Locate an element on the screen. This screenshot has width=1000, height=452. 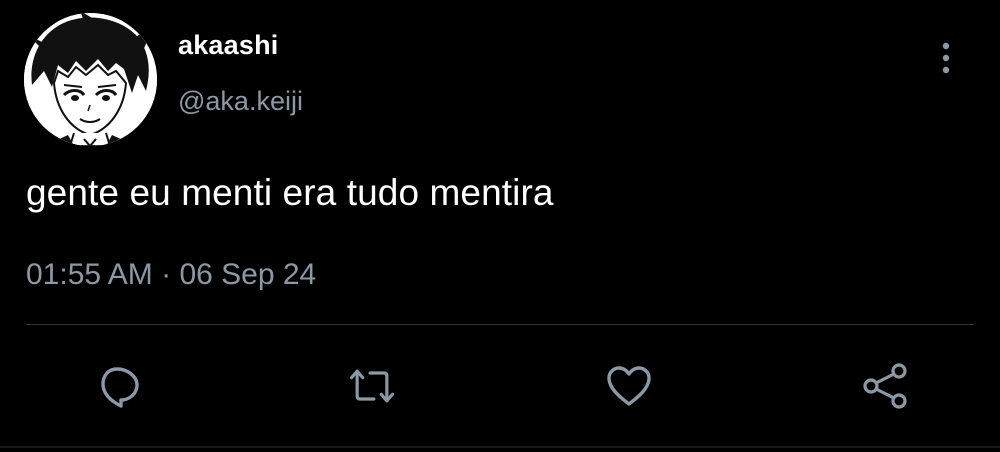
more-options-button is located at coordinates (946, 58).